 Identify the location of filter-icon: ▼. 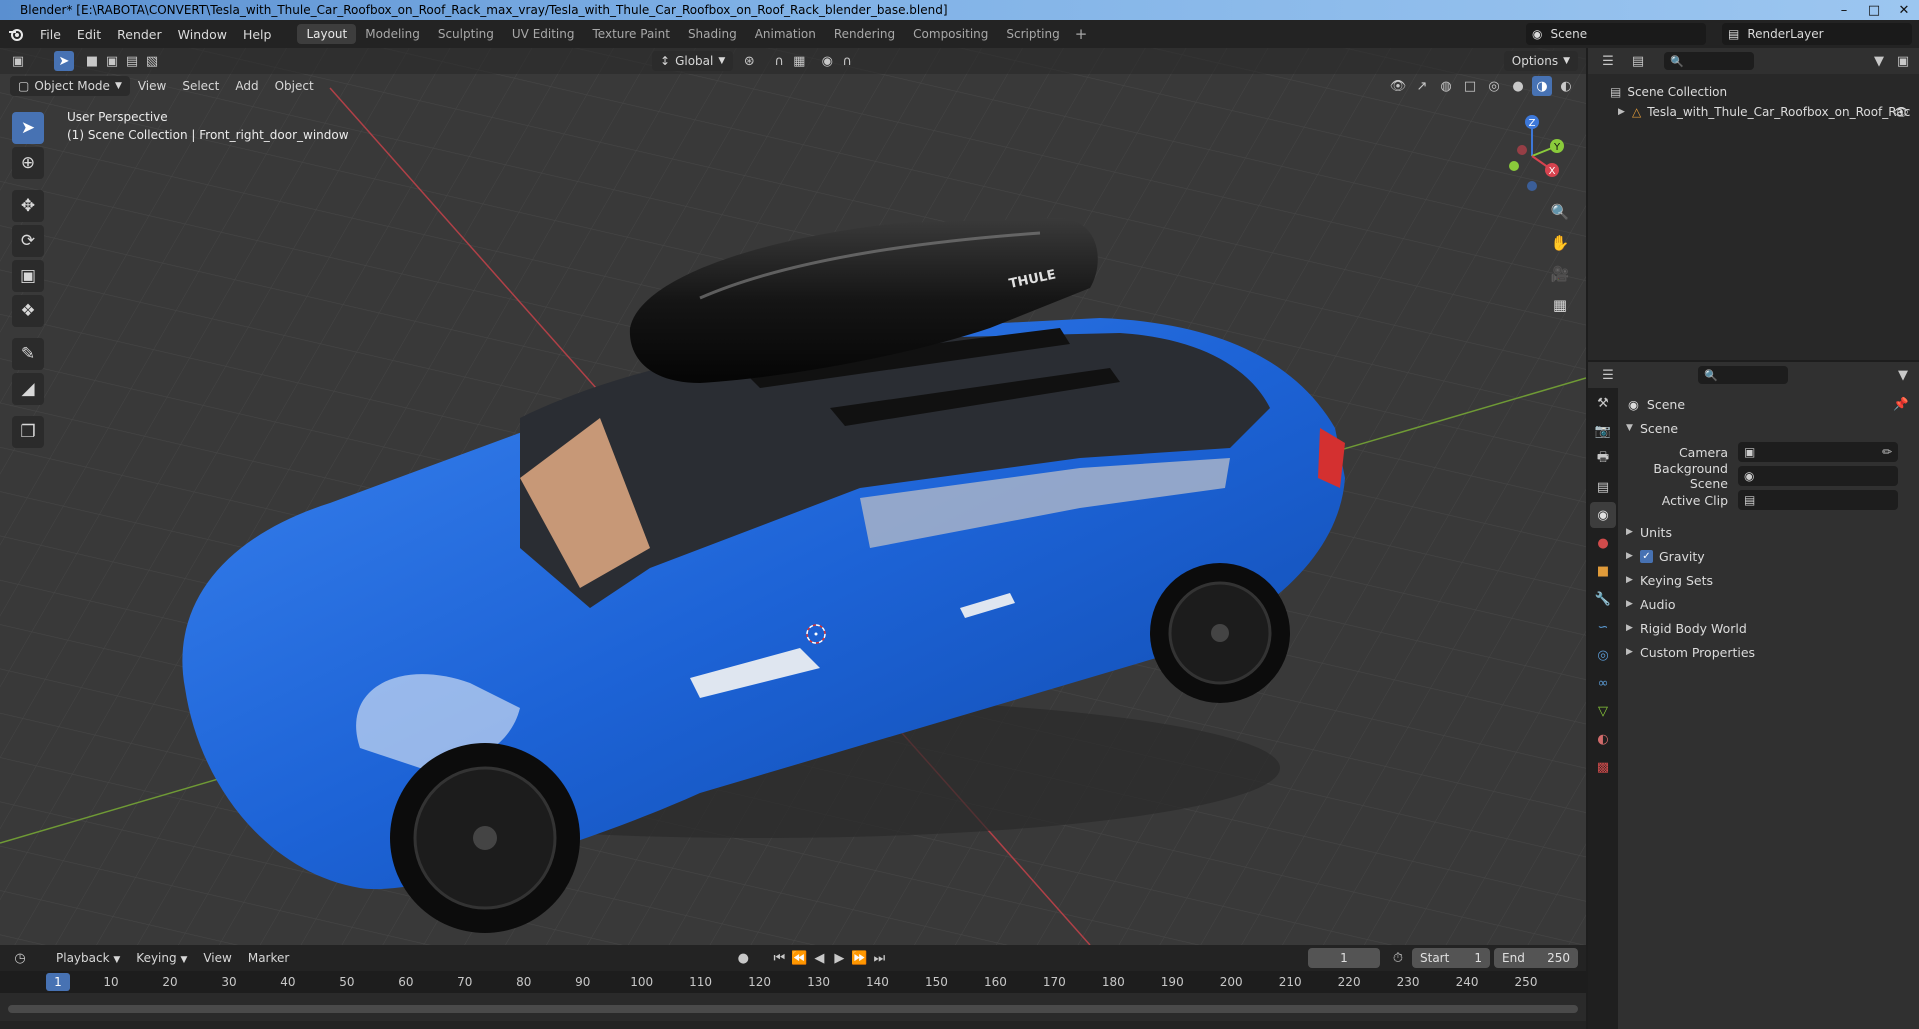
(1879, 61).